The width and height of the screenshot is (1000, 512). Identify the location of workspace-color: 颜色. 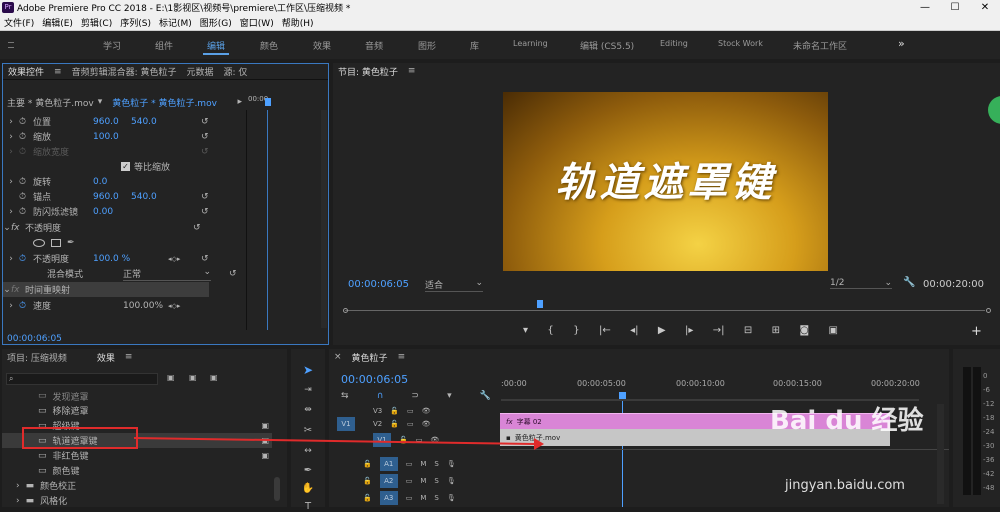
(269, 45).